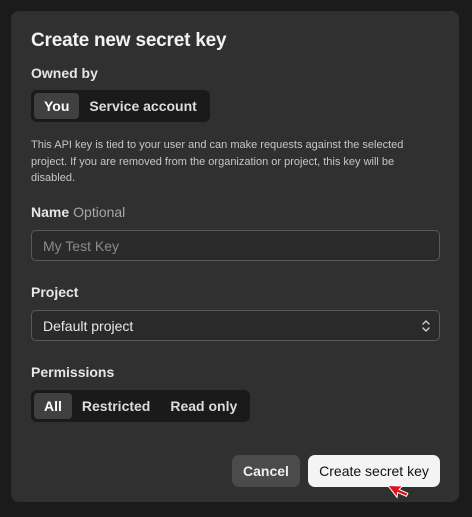  Describe the element at coordinates (266, 471) in the screenshot. I see `cancel-button: Cancel` at that location.